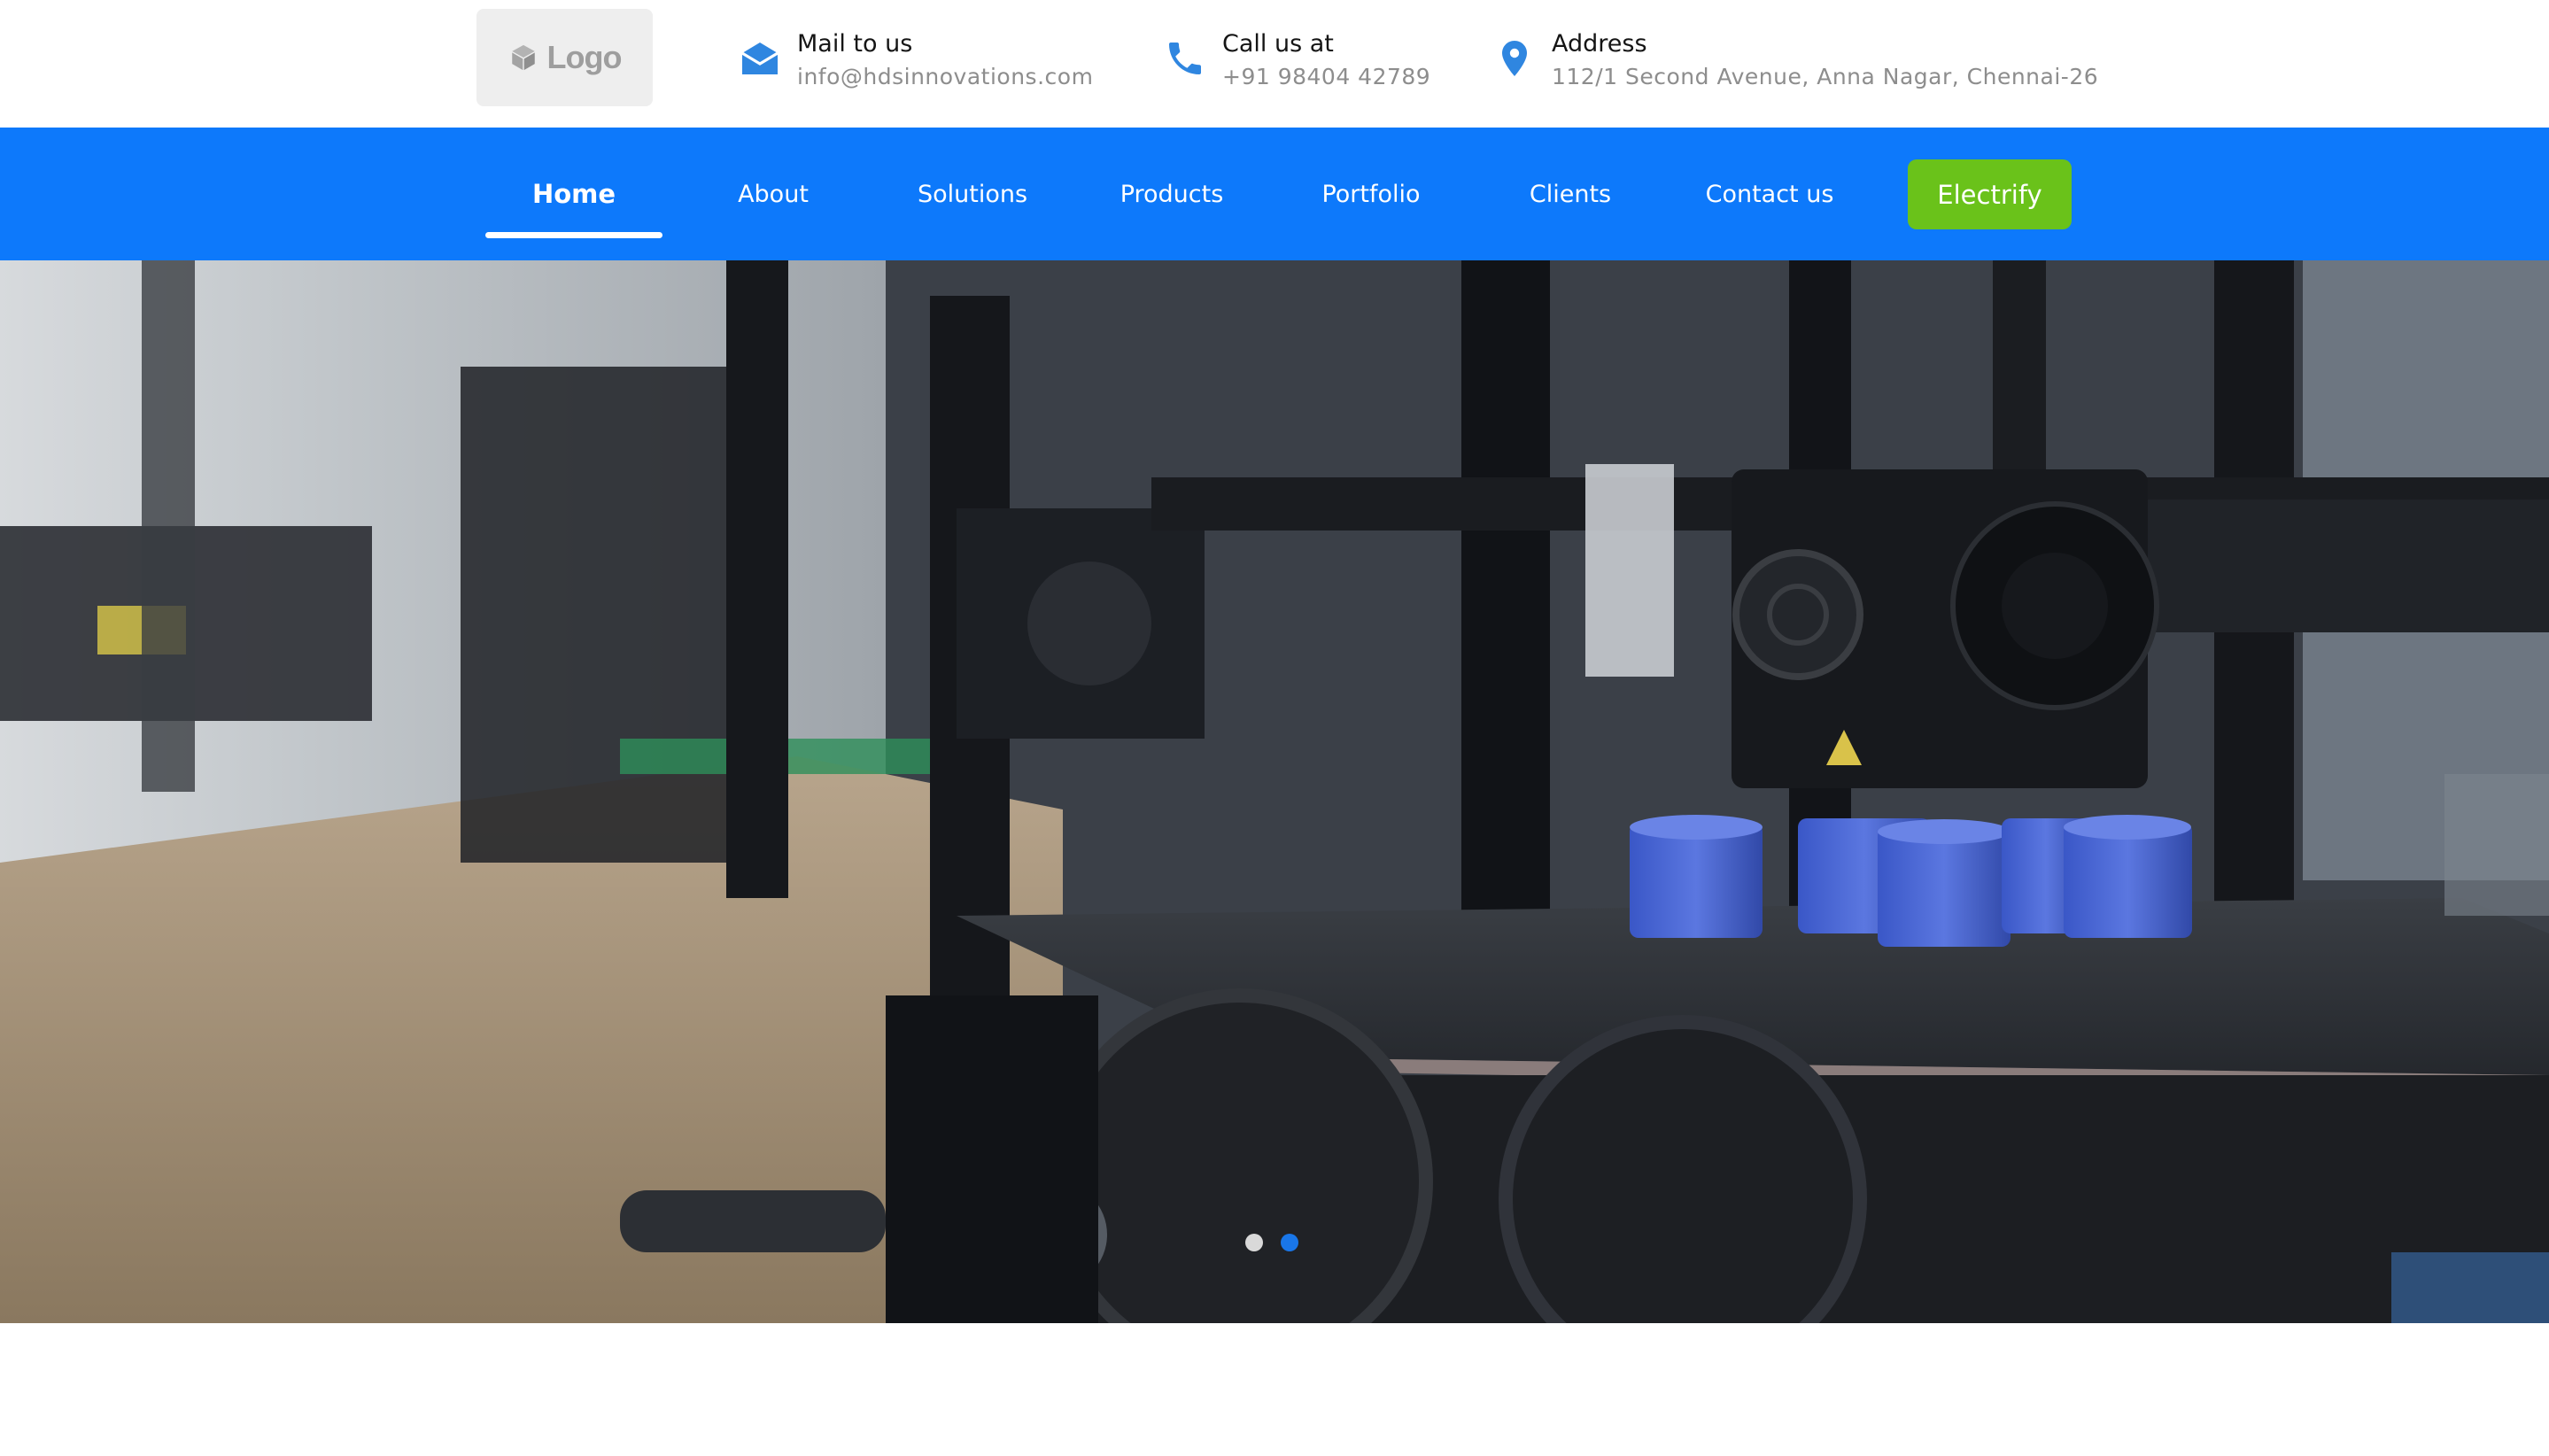 The width and height of the screenshot is (2549, 1456). Describe the element at coordinates (760, 59) in the screenshot. I see `mail-icon` at that location.